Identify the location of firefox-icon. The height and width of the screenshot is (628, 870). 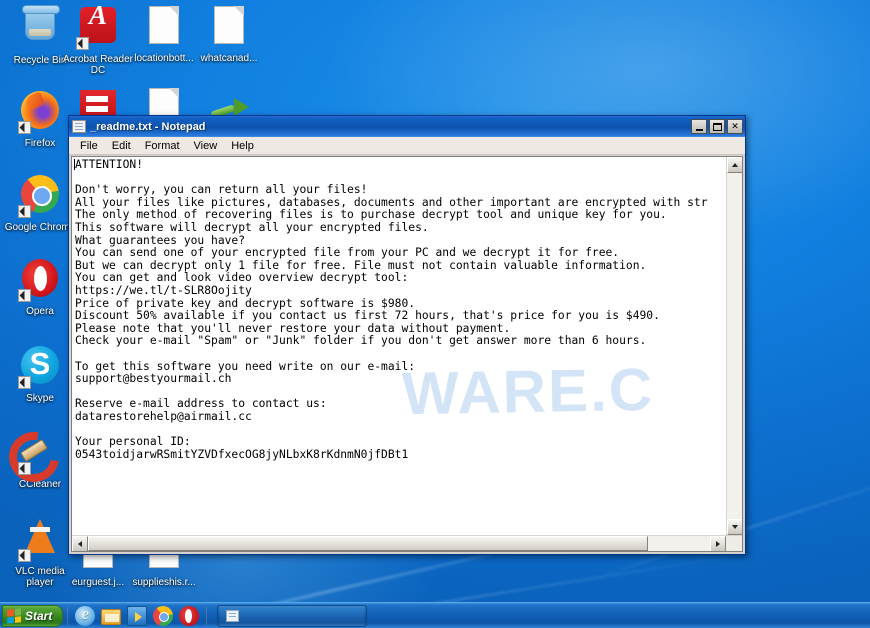
(40, 113).